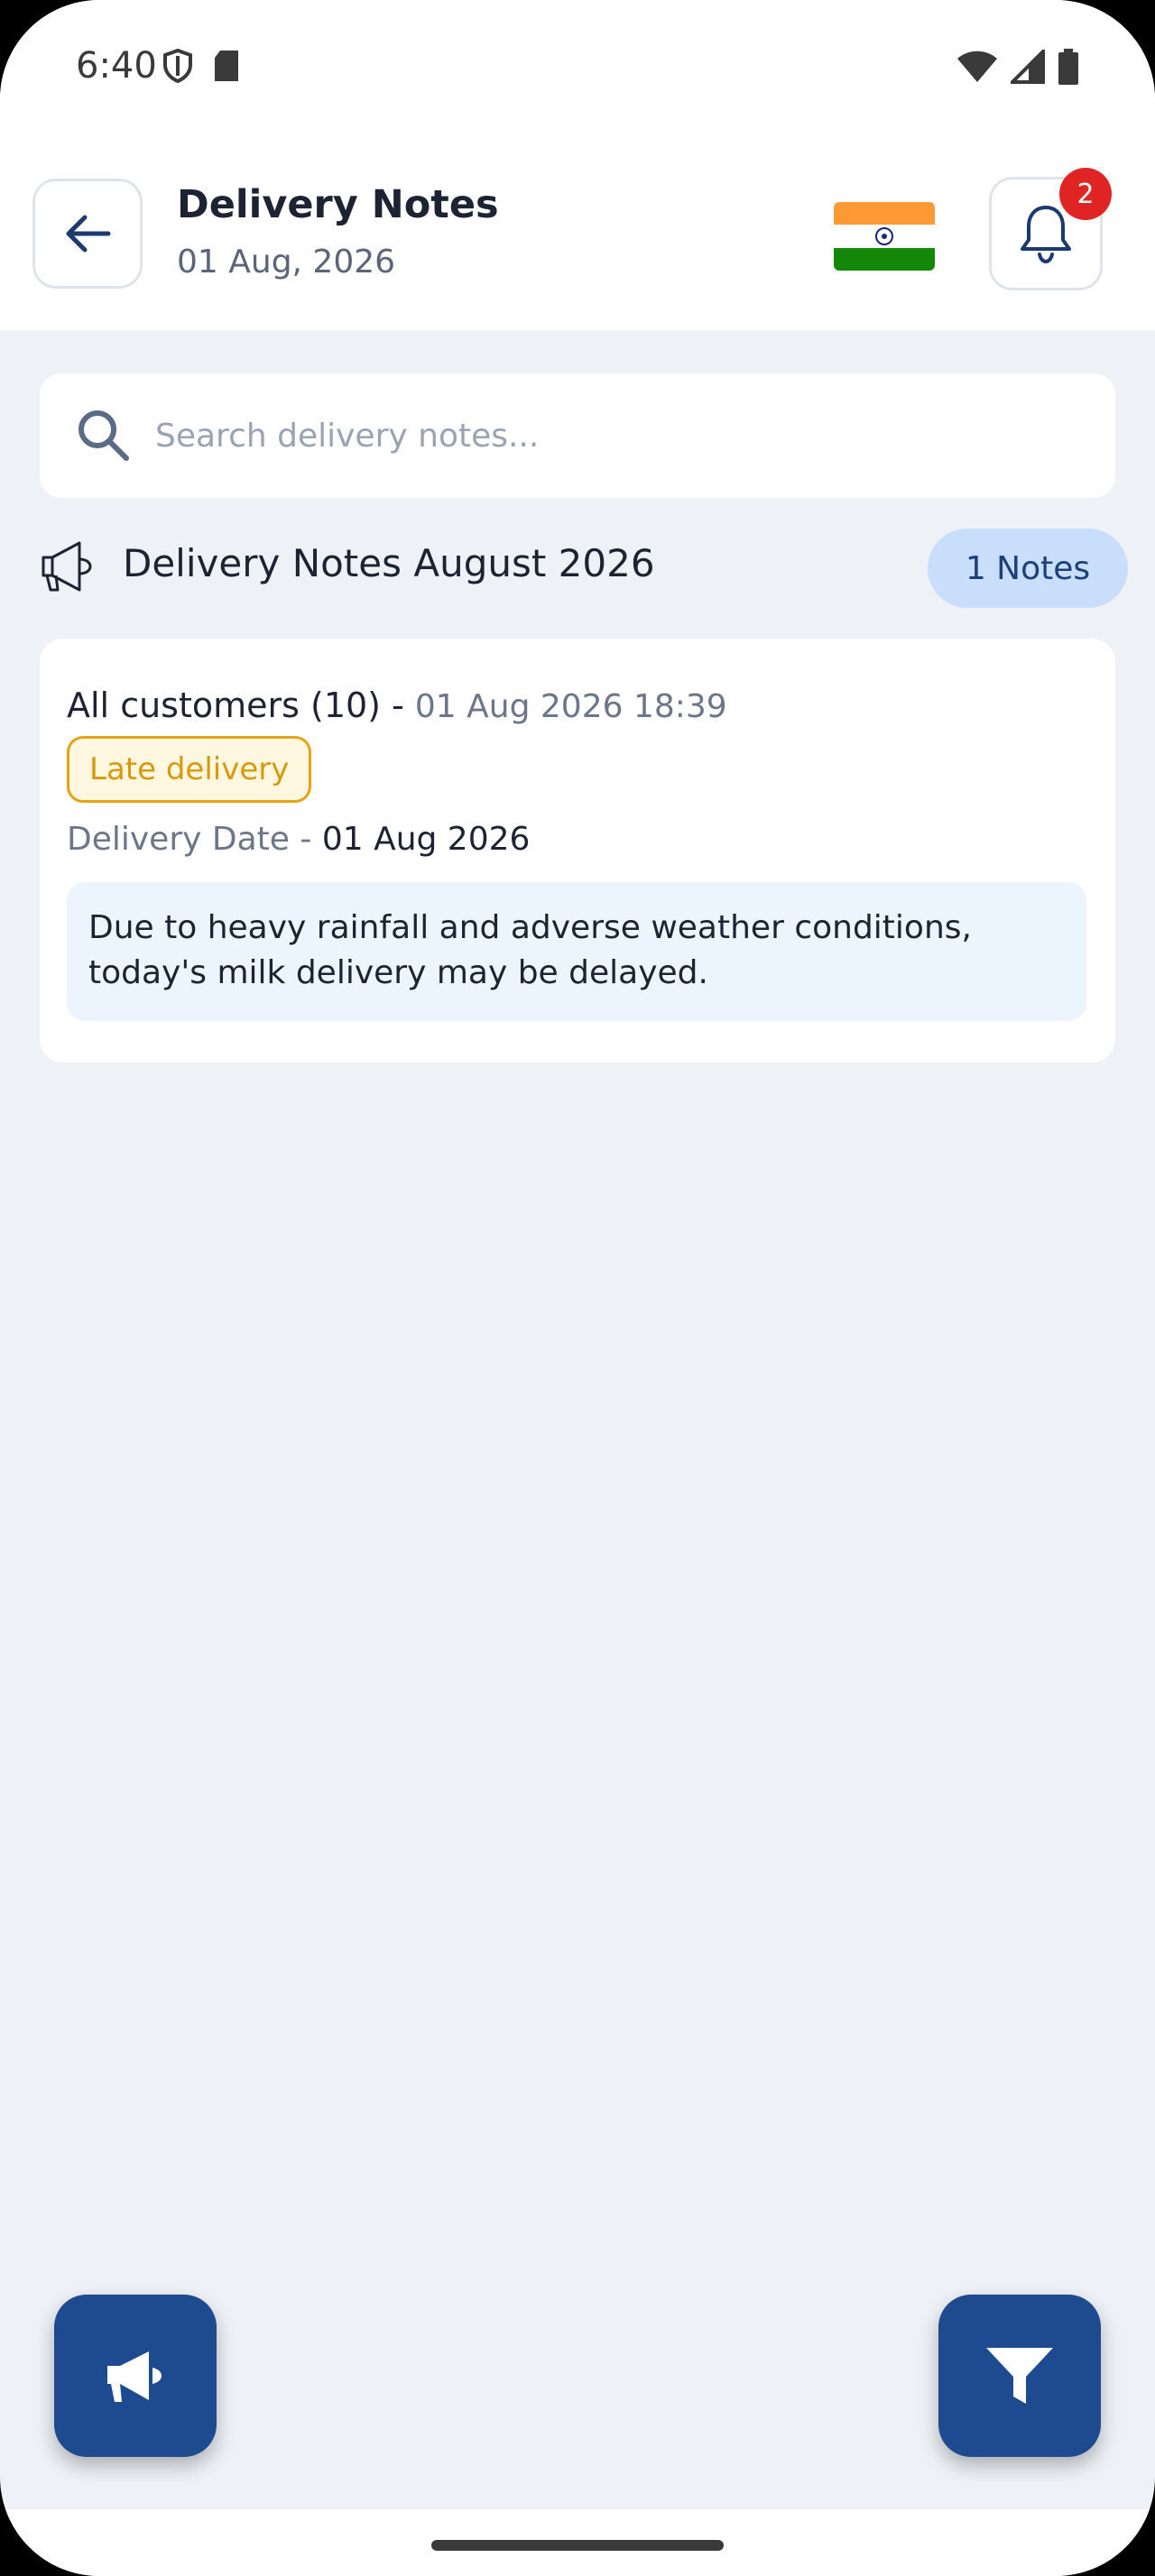 The image size is (1155, 2576). Describe the element at coordinates (201, 66) in the screenshot. I see `status-left-icons` at that location.